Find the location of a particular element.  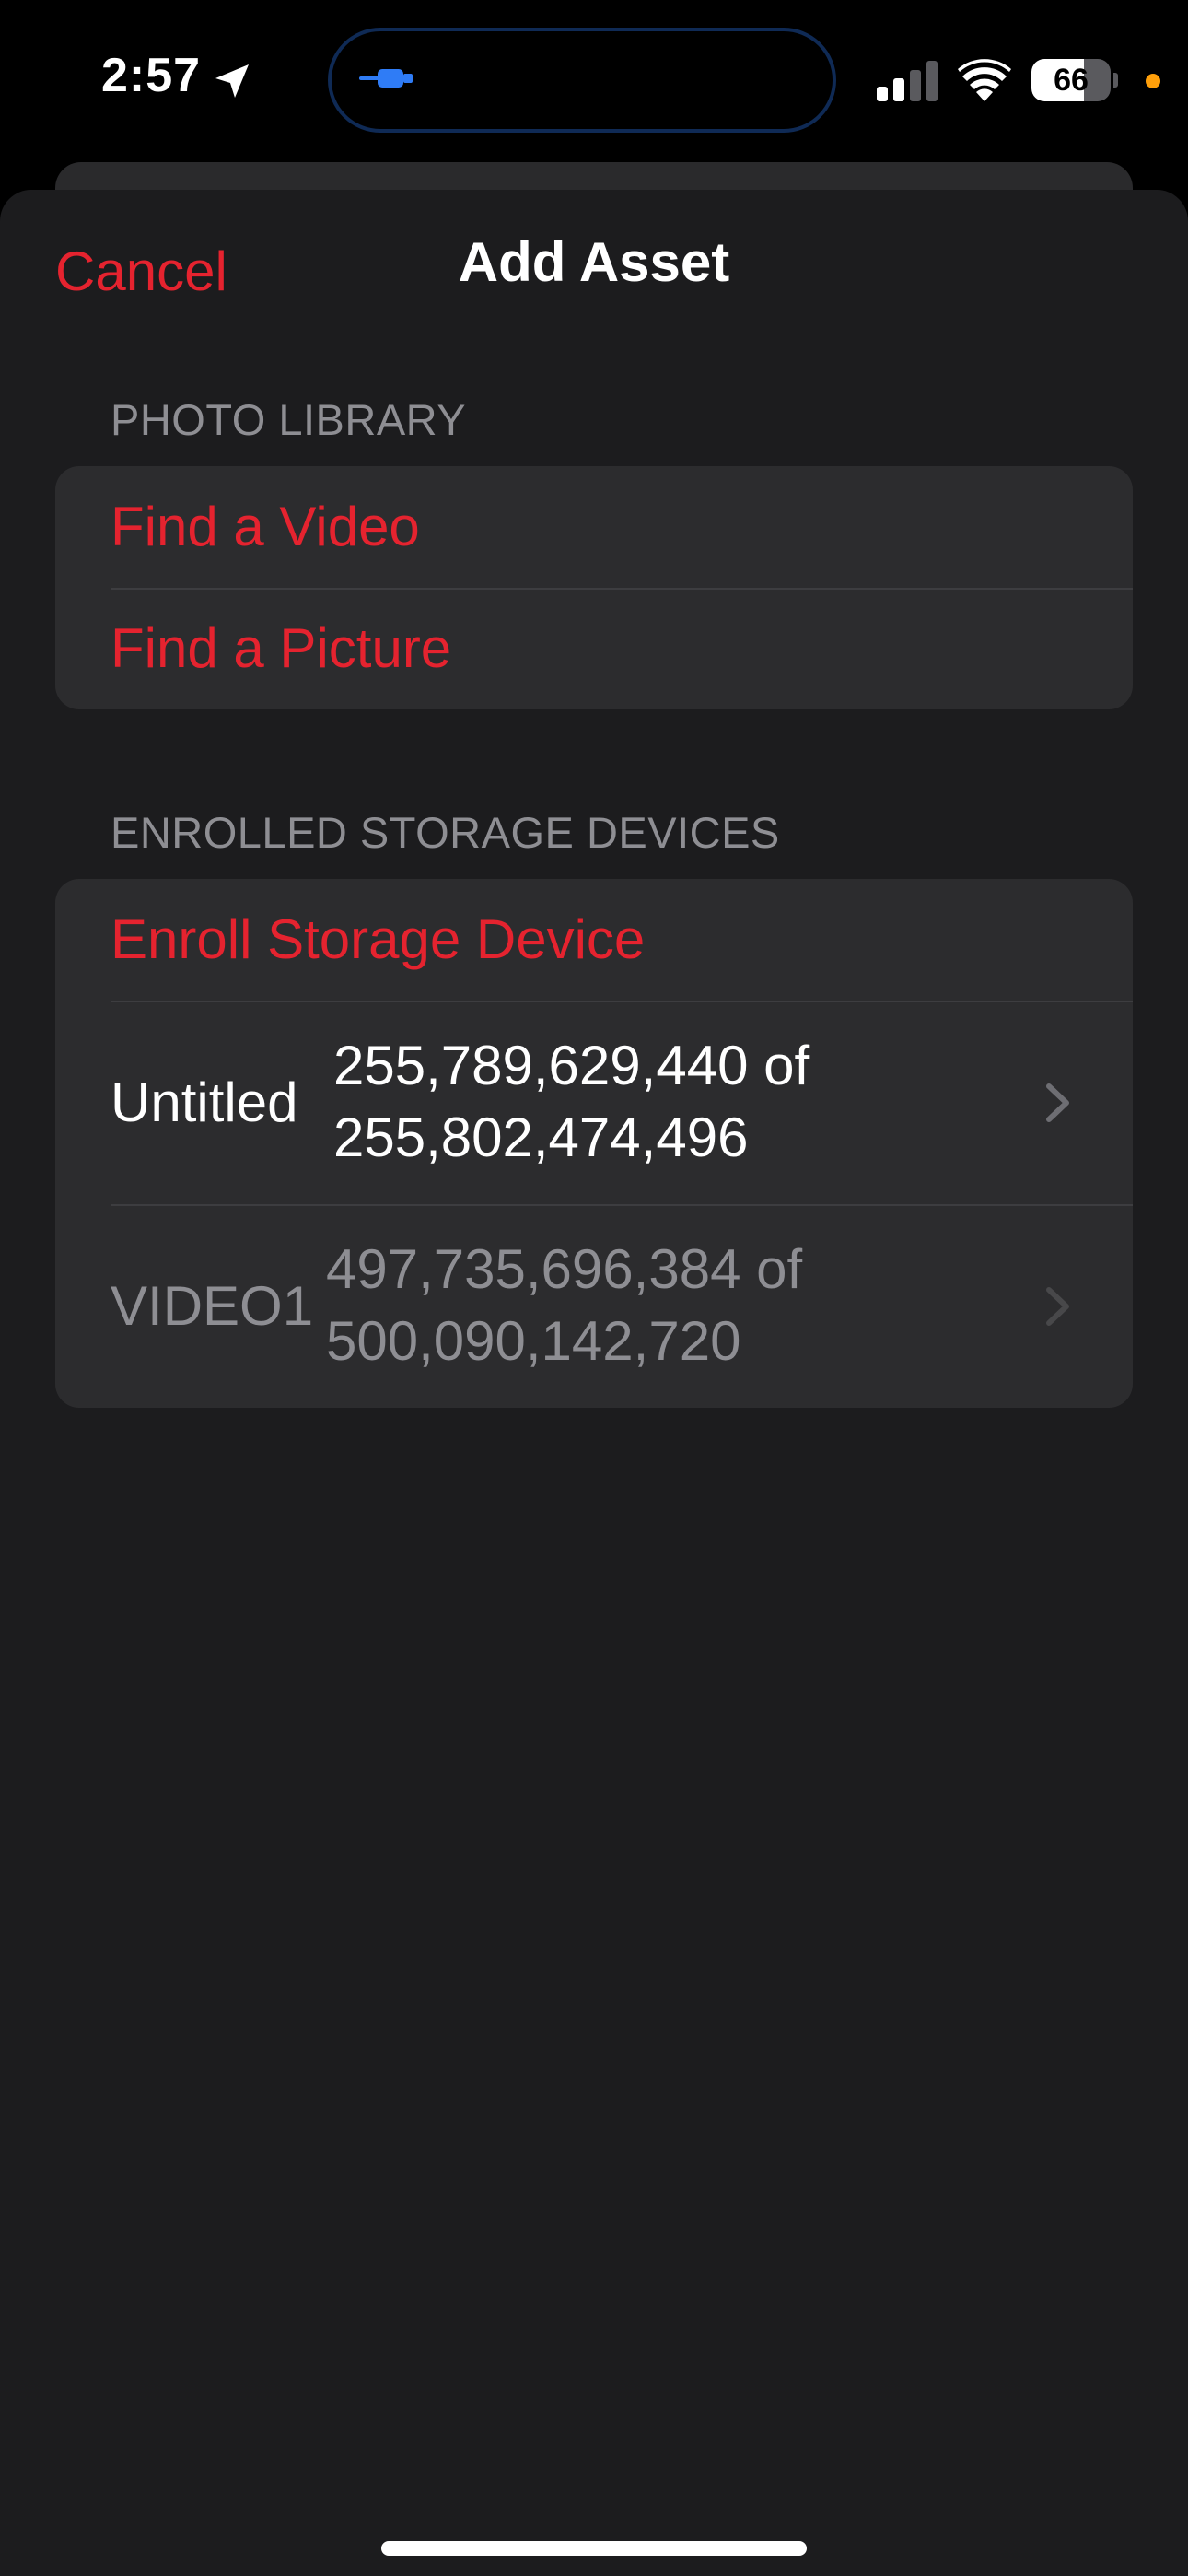

usb-connection-icon is located at coordinates (386, 78).